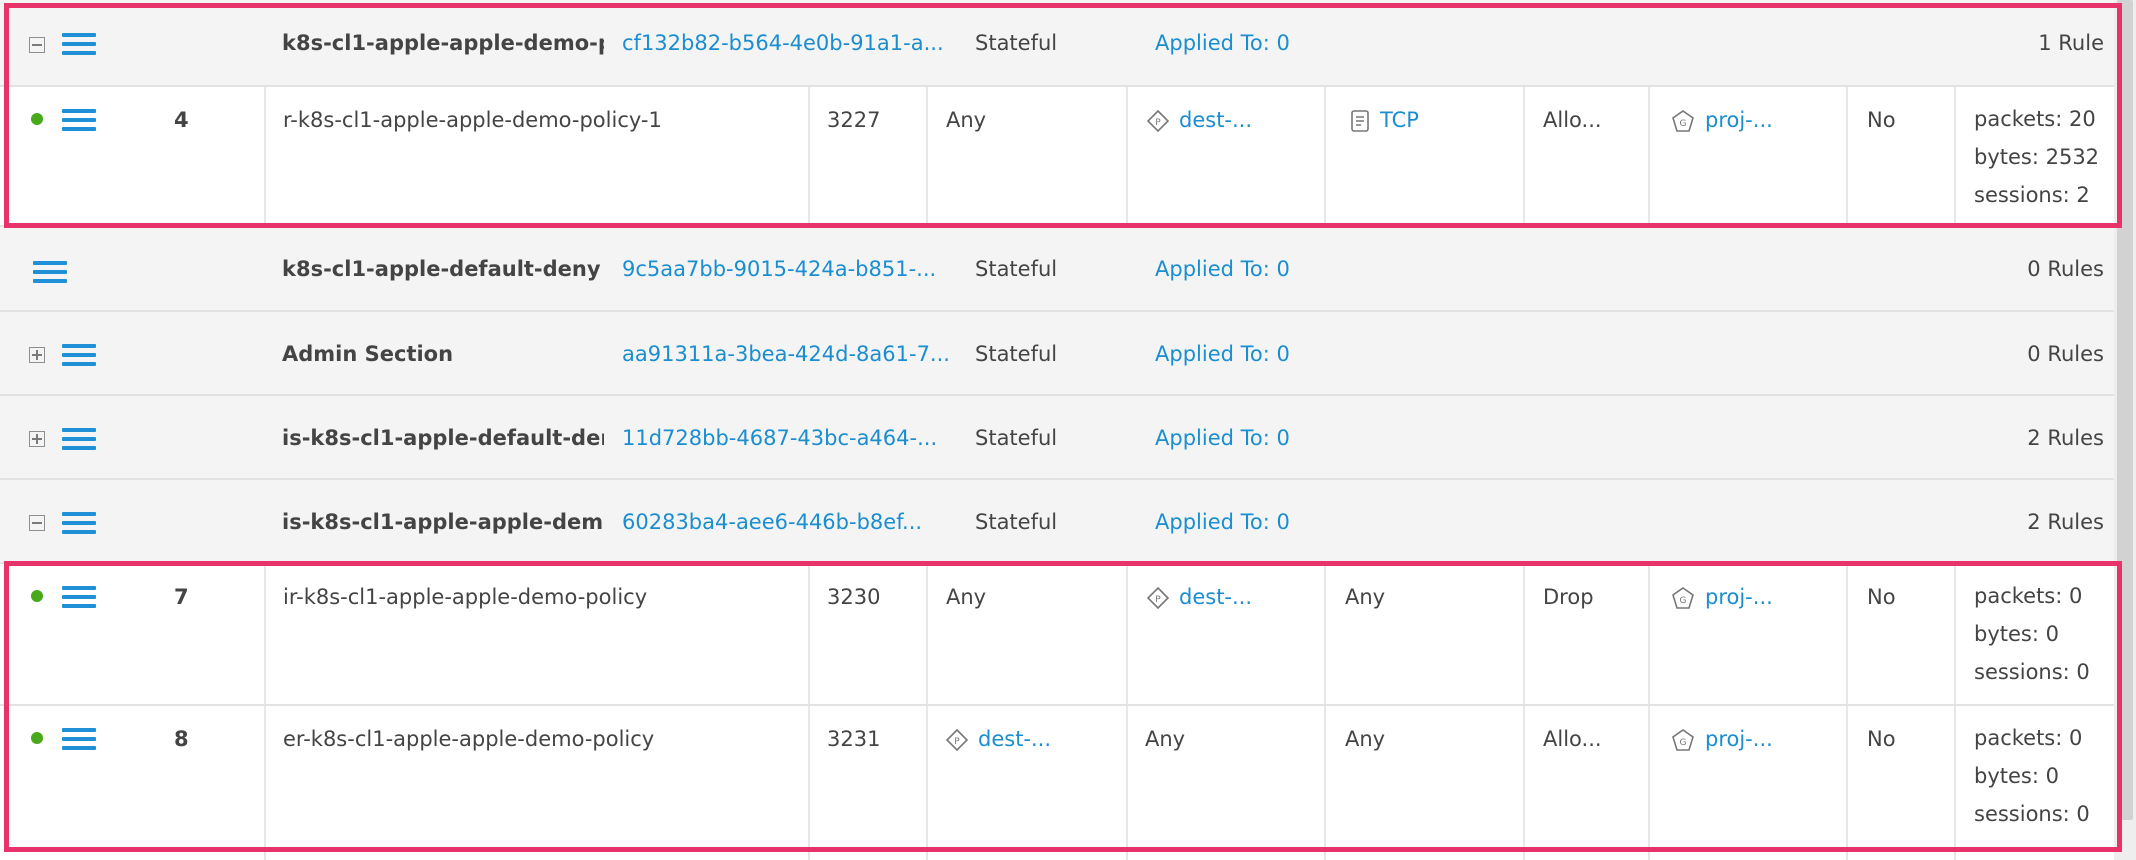  I want to click on sessions-stat: sessions: 2, so click(2032, 195).